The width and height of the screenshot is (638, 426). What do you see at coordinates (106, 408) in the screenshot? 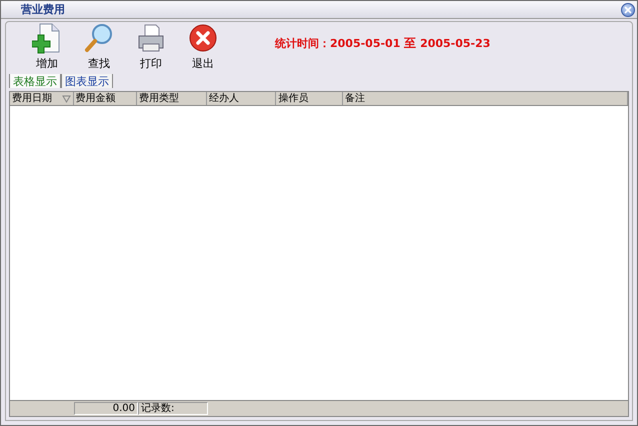
I see `total-amount: 0.00` at bounding box center [106, 408].